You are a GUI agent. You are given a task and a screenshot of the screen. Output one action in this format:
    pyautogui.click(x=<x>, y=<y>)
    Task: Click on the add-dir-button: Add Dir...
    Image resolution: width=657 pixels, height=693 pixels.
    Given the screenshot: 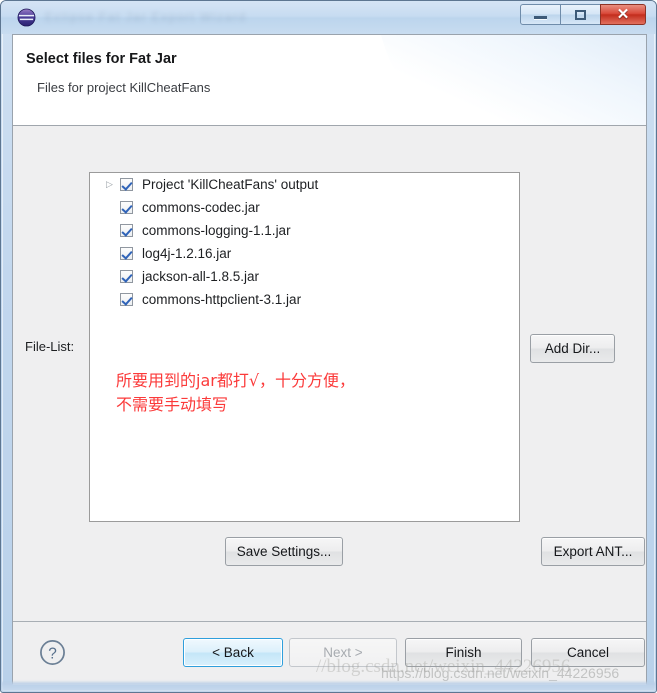 What is the action you would take?
    pyautogui.click(x=572, y=348)
    